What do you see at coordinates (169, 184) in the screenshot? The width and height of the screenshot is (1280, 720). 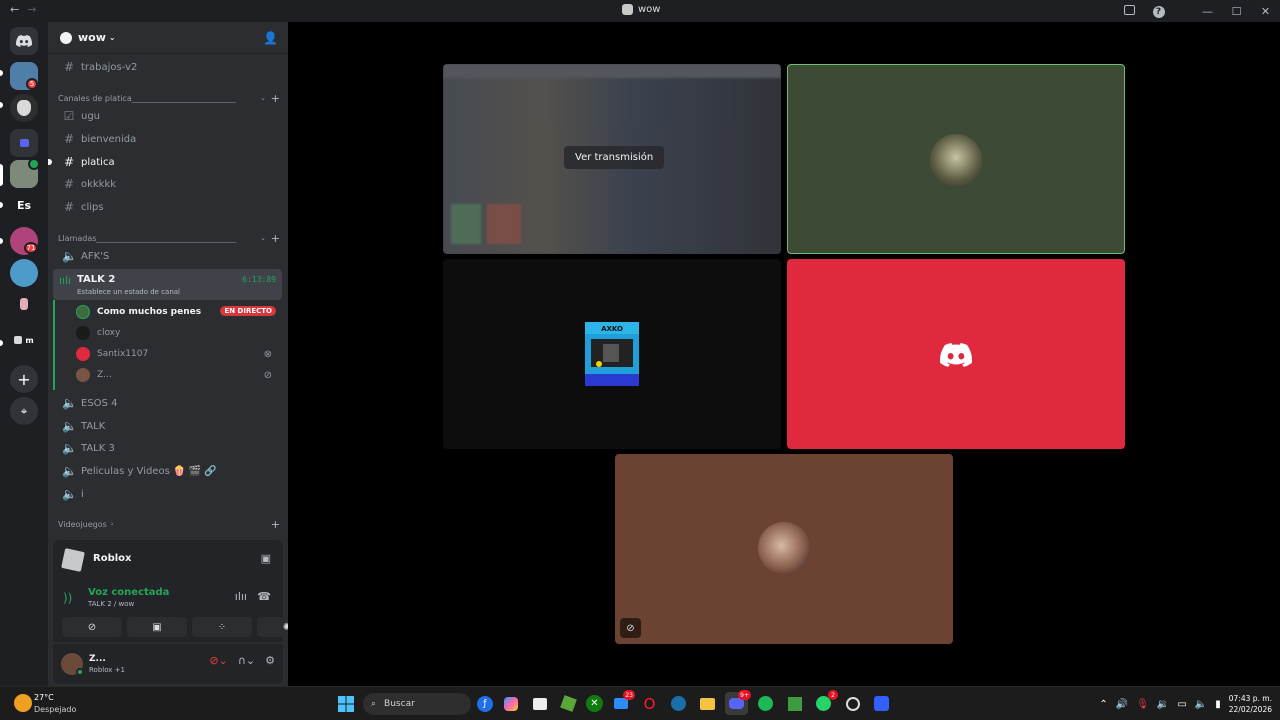 I see `channel-okkkkk: # okkkkk` at bounding box center [169, 184].